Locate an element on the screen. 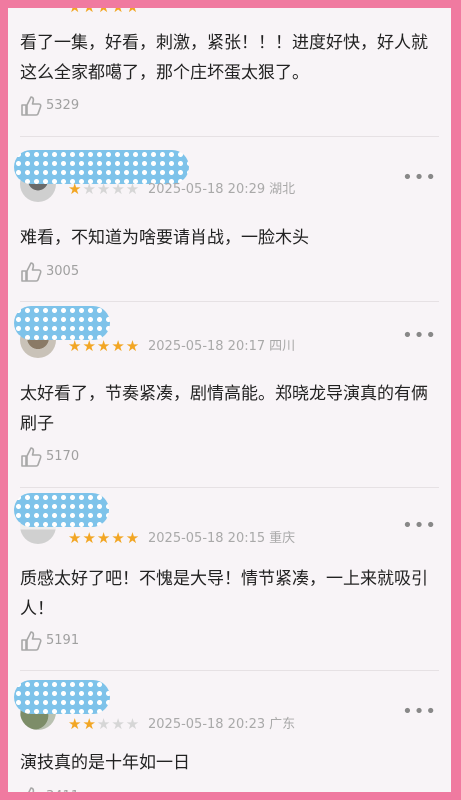  review-meta: 2025-05-18 20:15 重庆 is located at coordinates (221, 539).